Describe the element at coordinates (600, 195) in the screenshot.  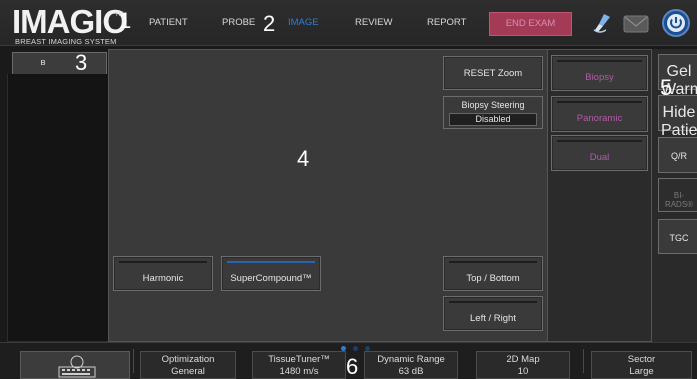
I see `mode-panel` at that location.